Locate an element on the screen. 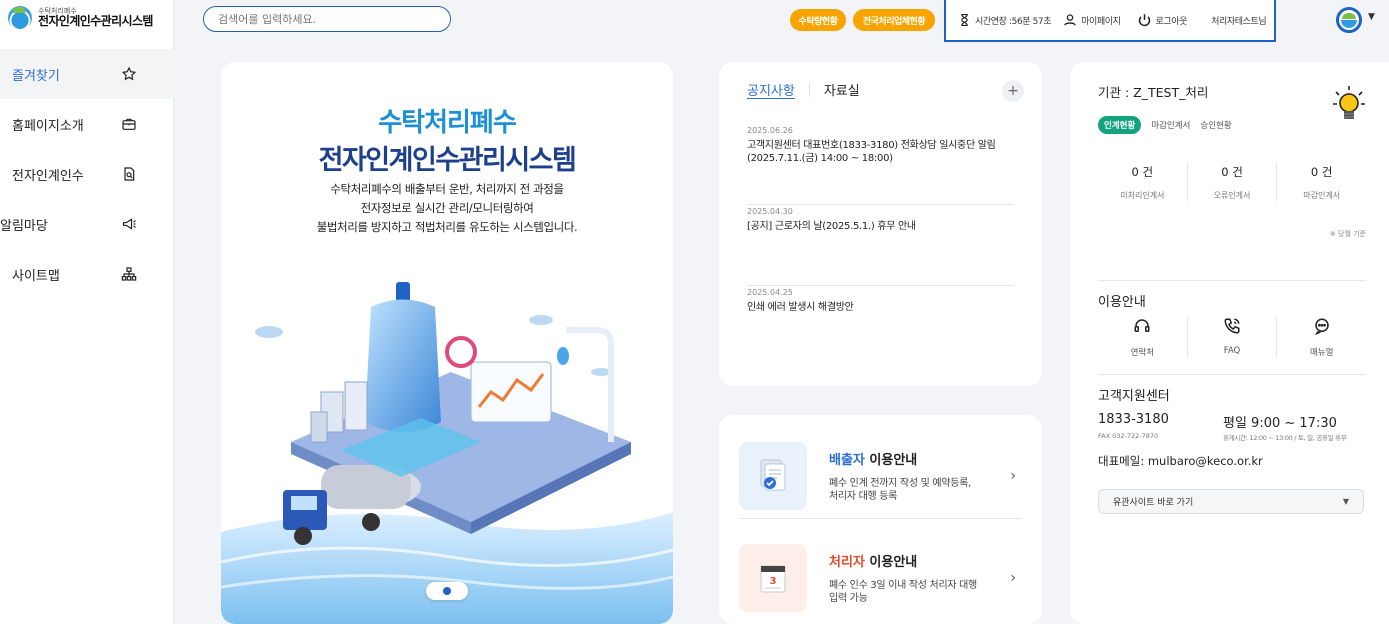 This screenshot has width=1389, height=624. calendar-icon: 3 is located at coordinates (773, 578).